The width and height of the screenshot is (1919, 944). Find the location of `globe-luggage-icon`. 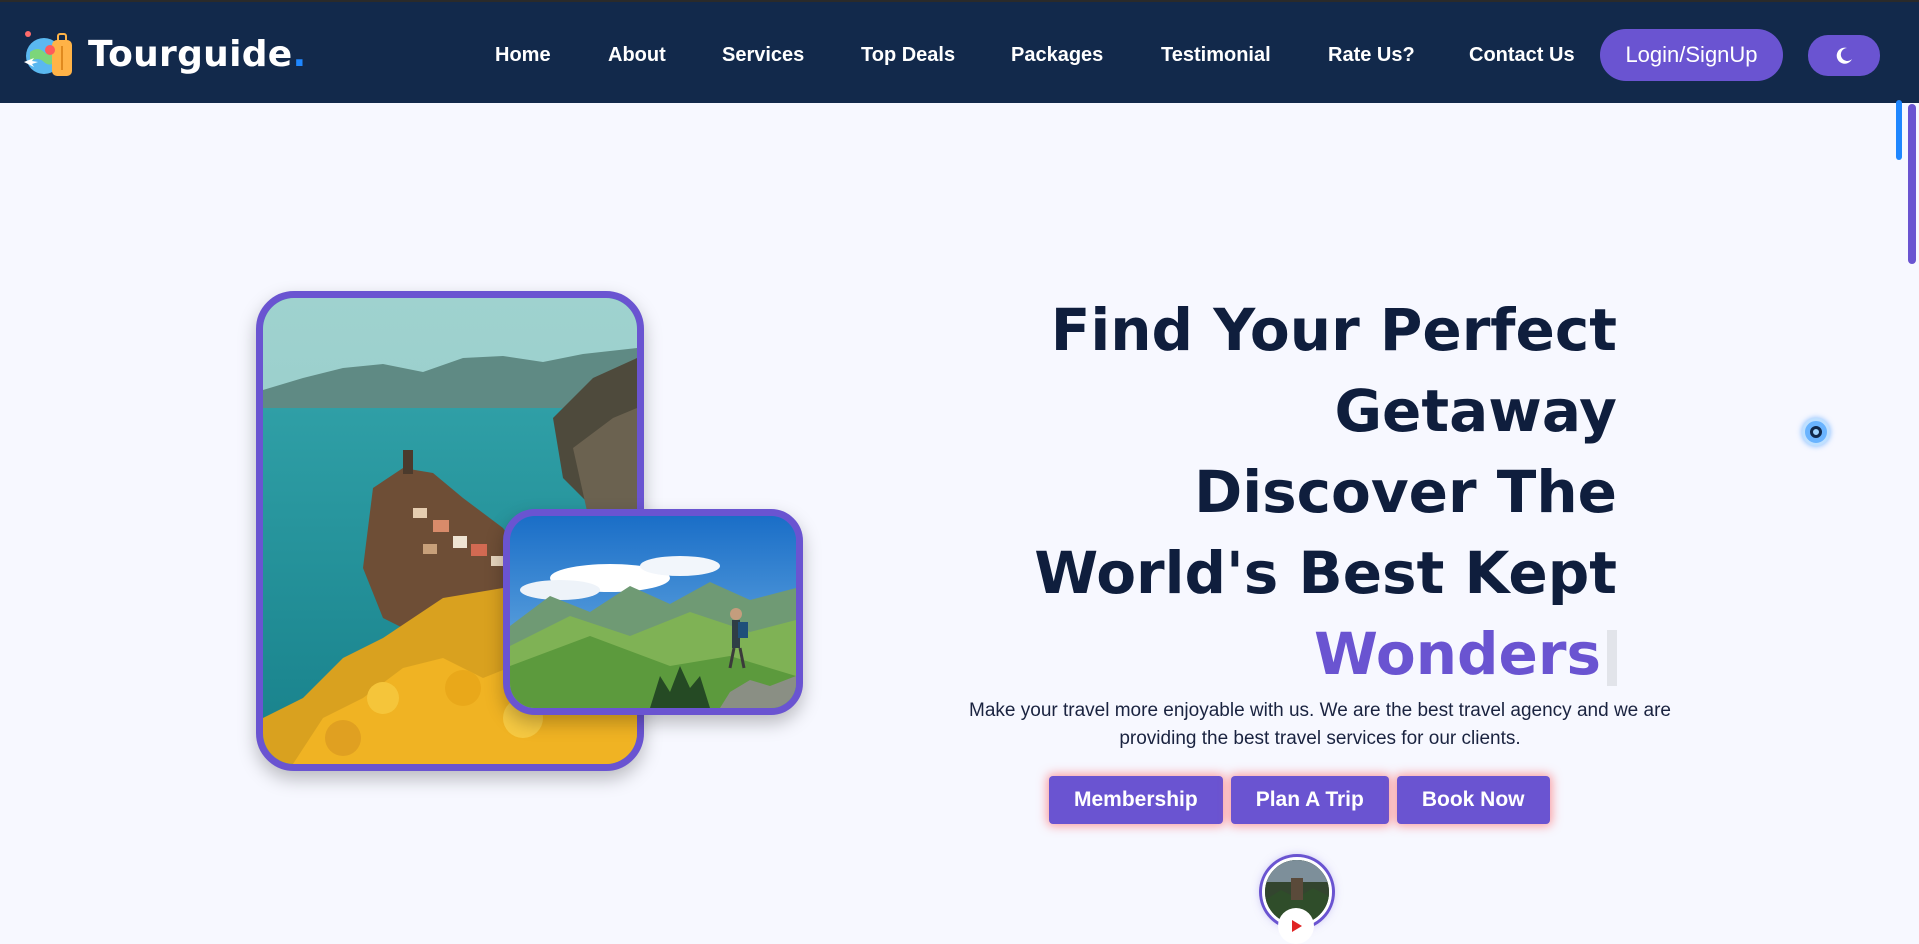

globe-luggage-icon is located at coordinates (48, 53).